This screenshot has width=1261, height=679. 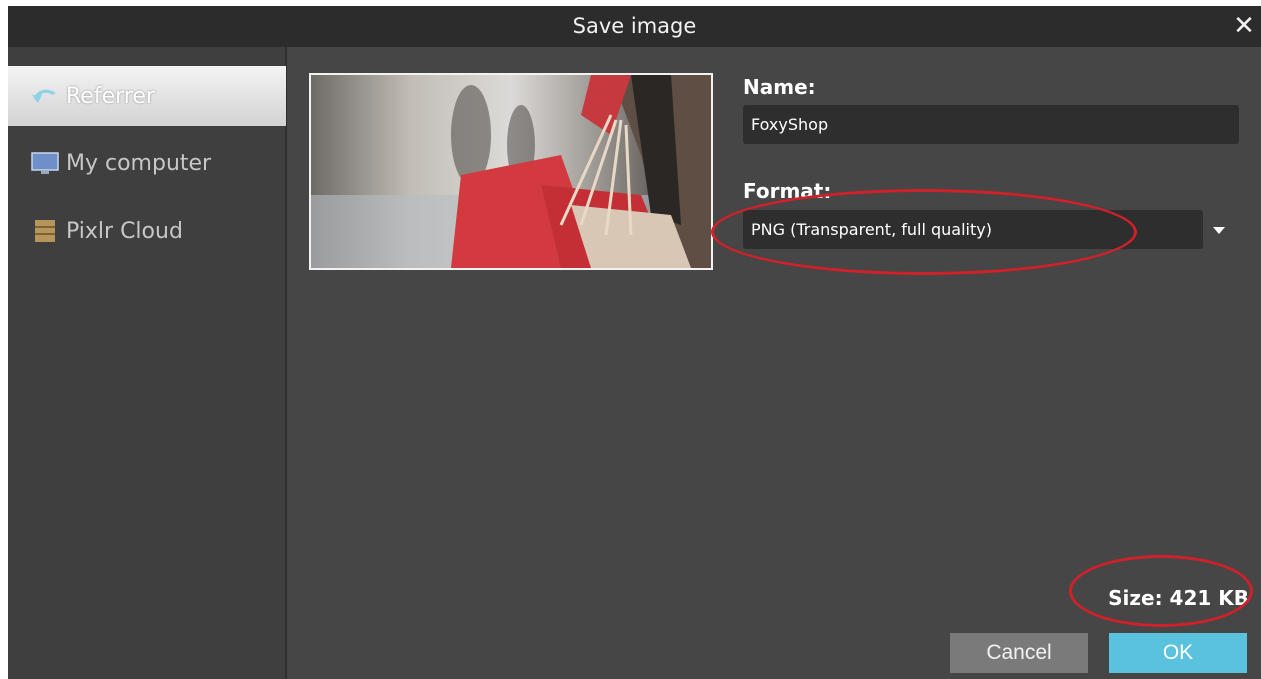 I want to click on dialog-title: Save image, so click(x=634, y=26).